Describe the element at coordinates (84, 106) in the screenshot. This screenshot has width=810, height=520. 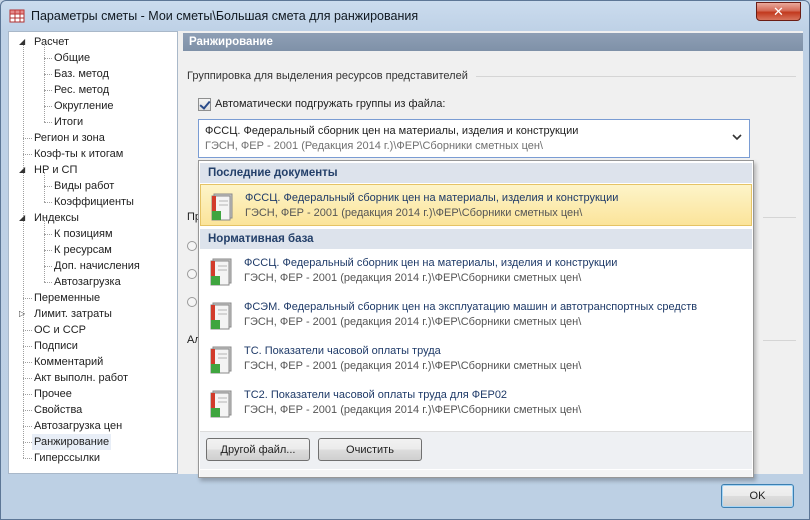
I see `tree-item: Округление` at that location.